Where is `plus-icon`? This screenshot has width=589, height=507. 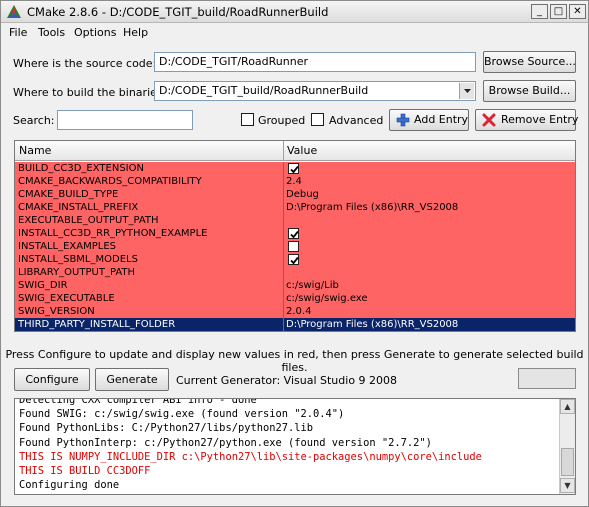 plus-icon is located at coordinates (403, 120).